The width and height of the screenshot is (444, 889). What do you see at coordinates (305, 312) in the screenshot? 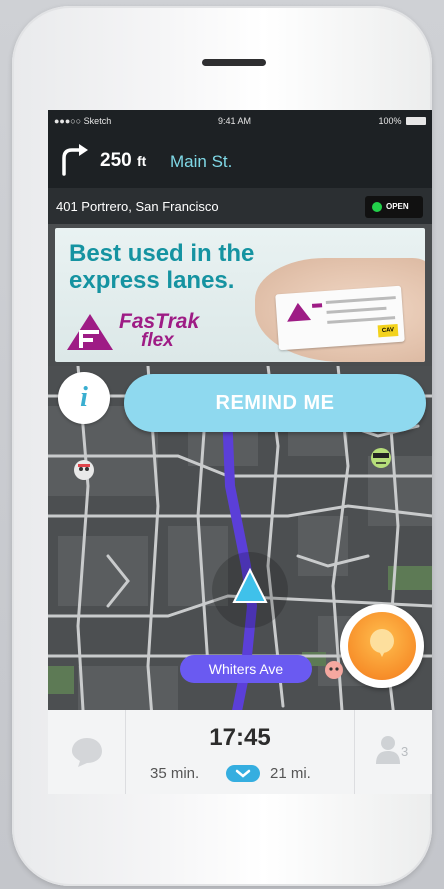
I see `card-logo-icon` at bounding box center [305, 312].